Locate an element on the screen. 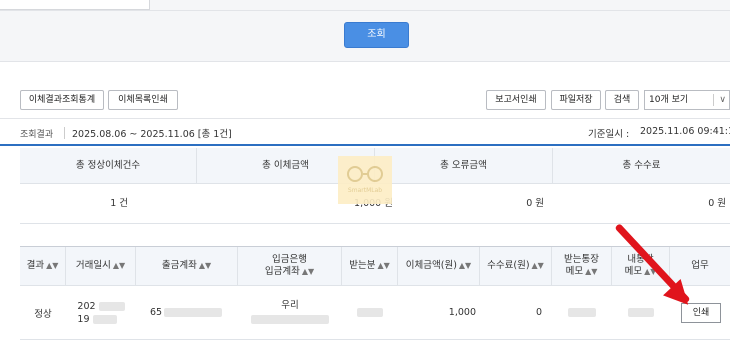 The image size is (730, 358). page-size-select: 10개 보기 ∨ is located at coordinates (687, 100).